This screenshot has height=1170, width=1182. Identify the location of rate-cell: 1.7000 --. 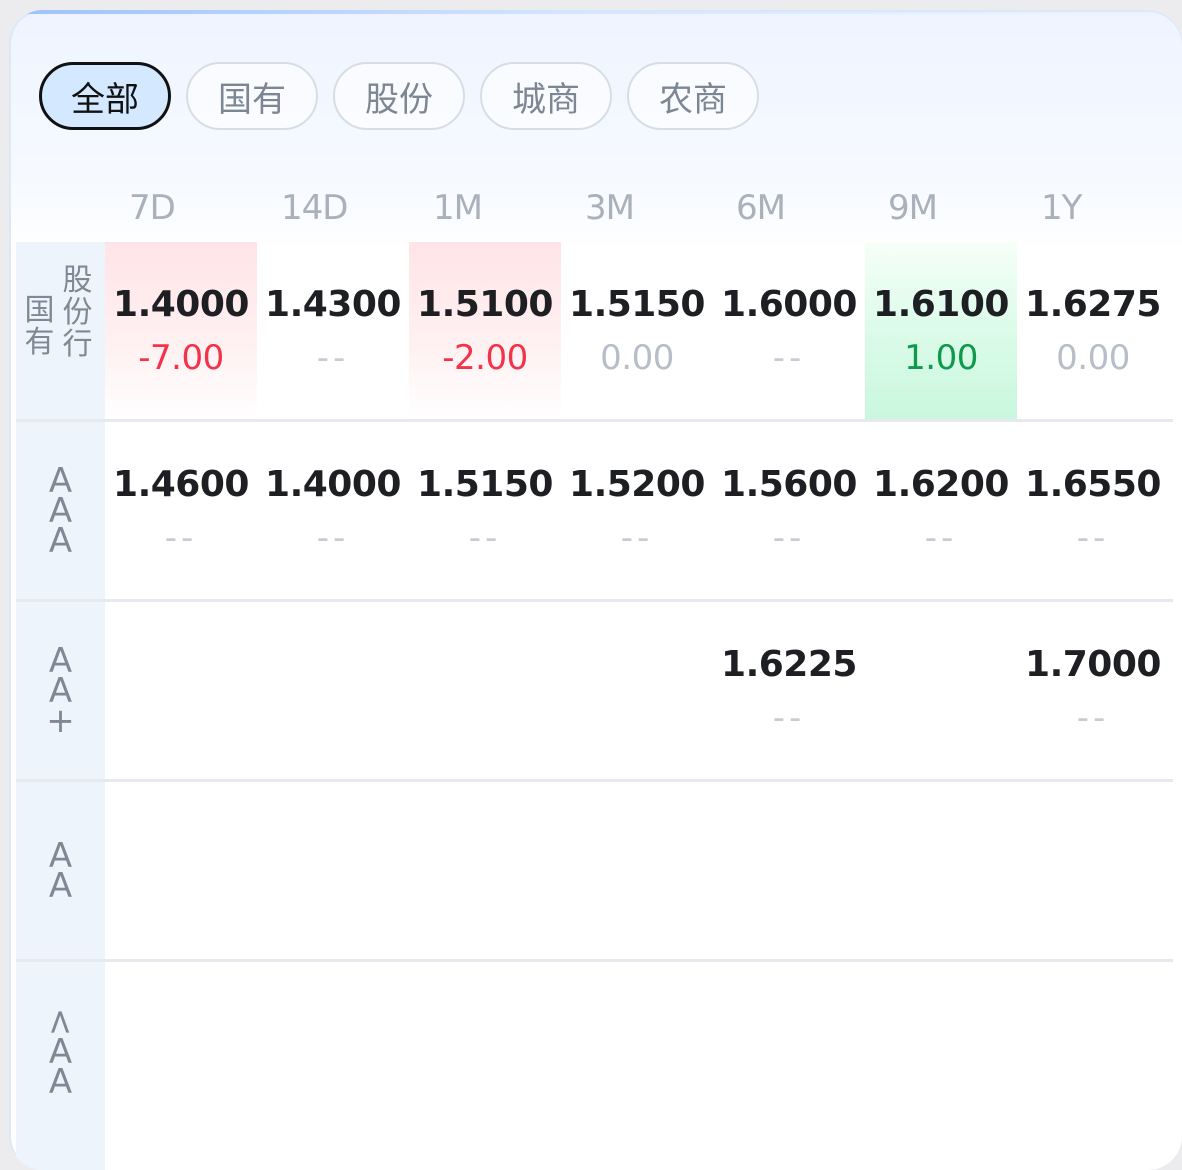
(1093, 690).